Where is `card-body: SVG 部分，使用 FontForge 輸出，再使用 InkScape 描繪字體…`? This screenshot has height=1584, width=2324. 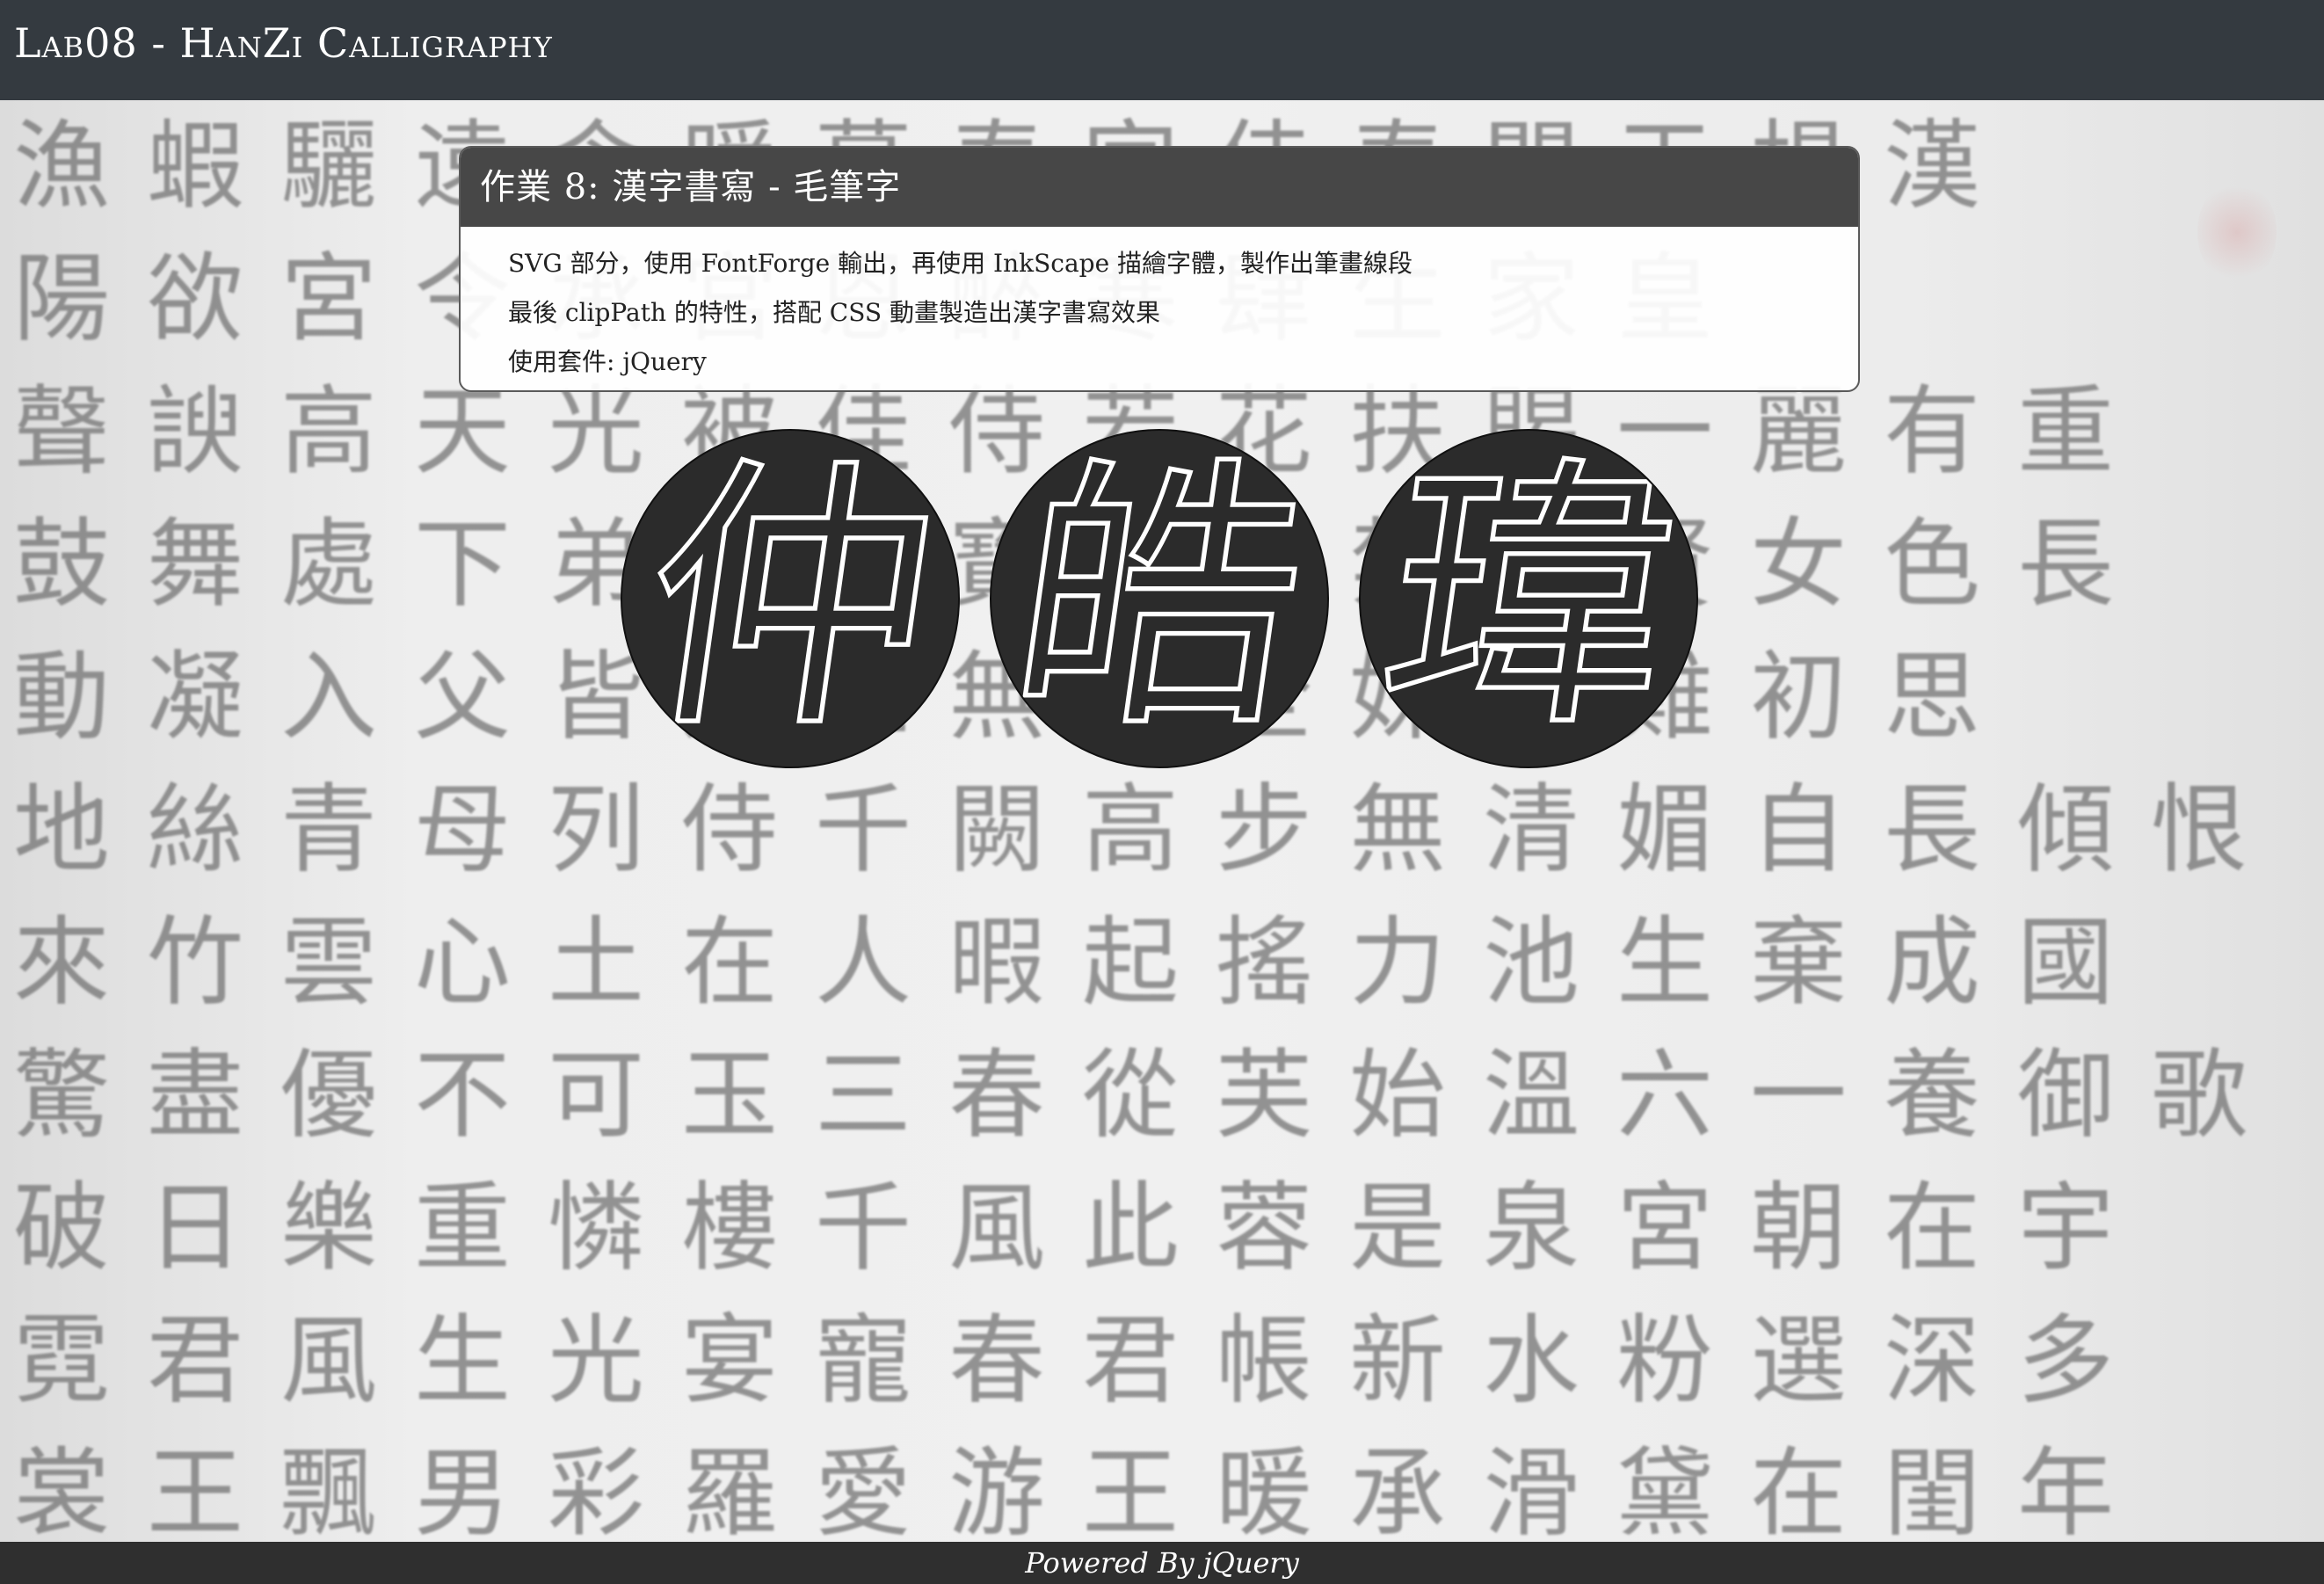 card-body: SVG 部分，使用 FontForge 輸出，再使用 InkScape 描繪字體… is located at coordinates (1159, 307).